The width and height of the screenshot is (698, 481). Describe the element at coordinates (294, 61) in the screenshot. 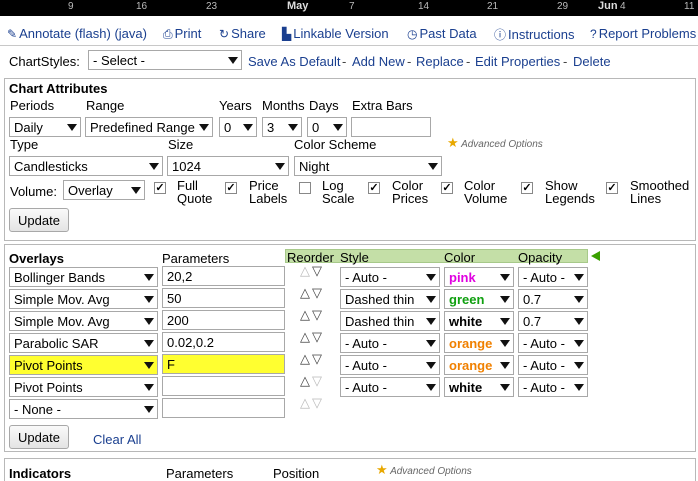

I see `save-as-default-link: Save As Default` at that location.